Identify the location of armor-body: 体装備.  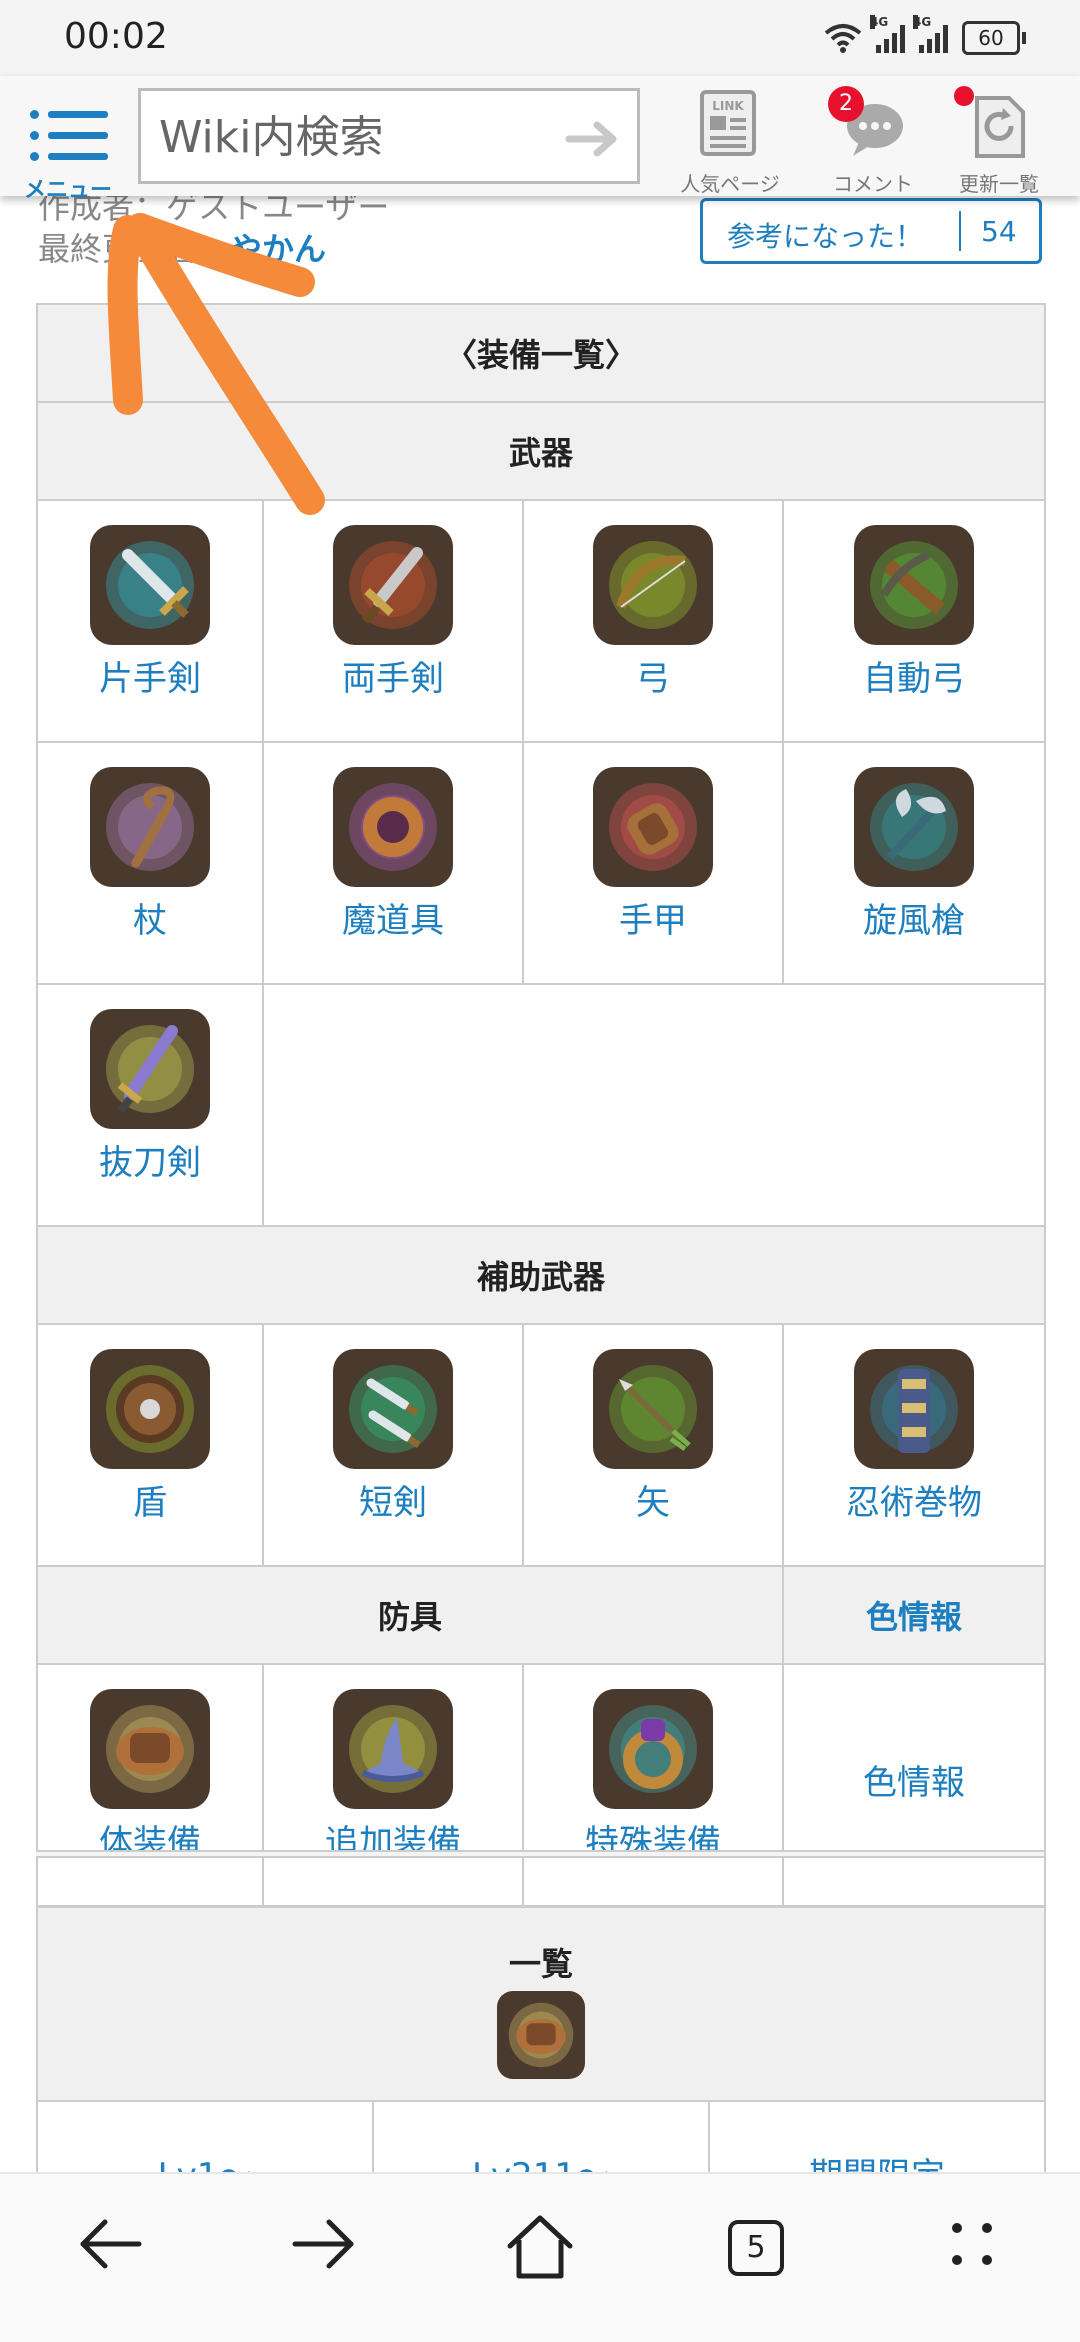
(150, 1797).